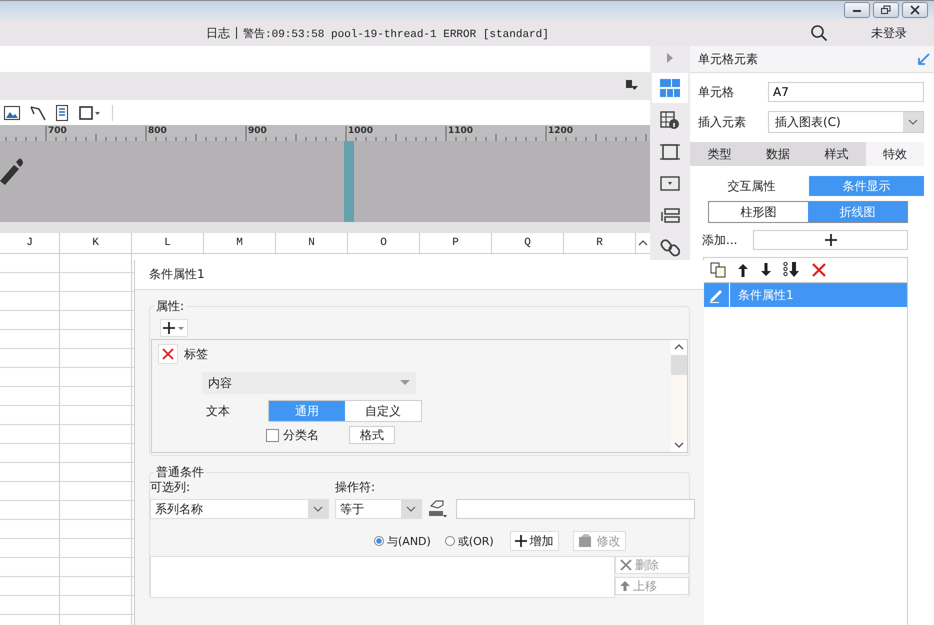 This screenshot has height=625, width=934. I want to click on value-input, so click(575, 509).